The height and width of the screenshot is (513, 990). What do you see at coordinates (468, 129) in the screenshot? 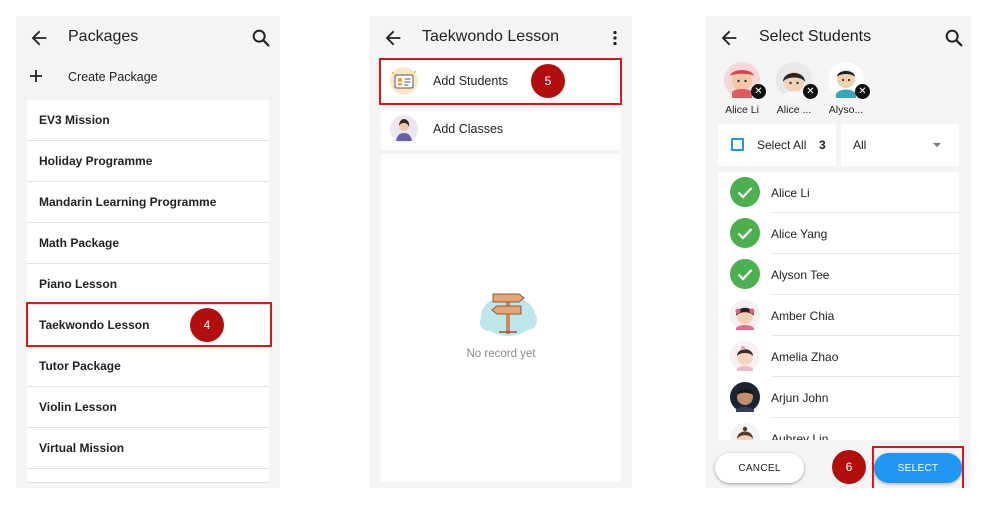
I see `add-classes-label: Add Classes` at bounding box center [468, 129].